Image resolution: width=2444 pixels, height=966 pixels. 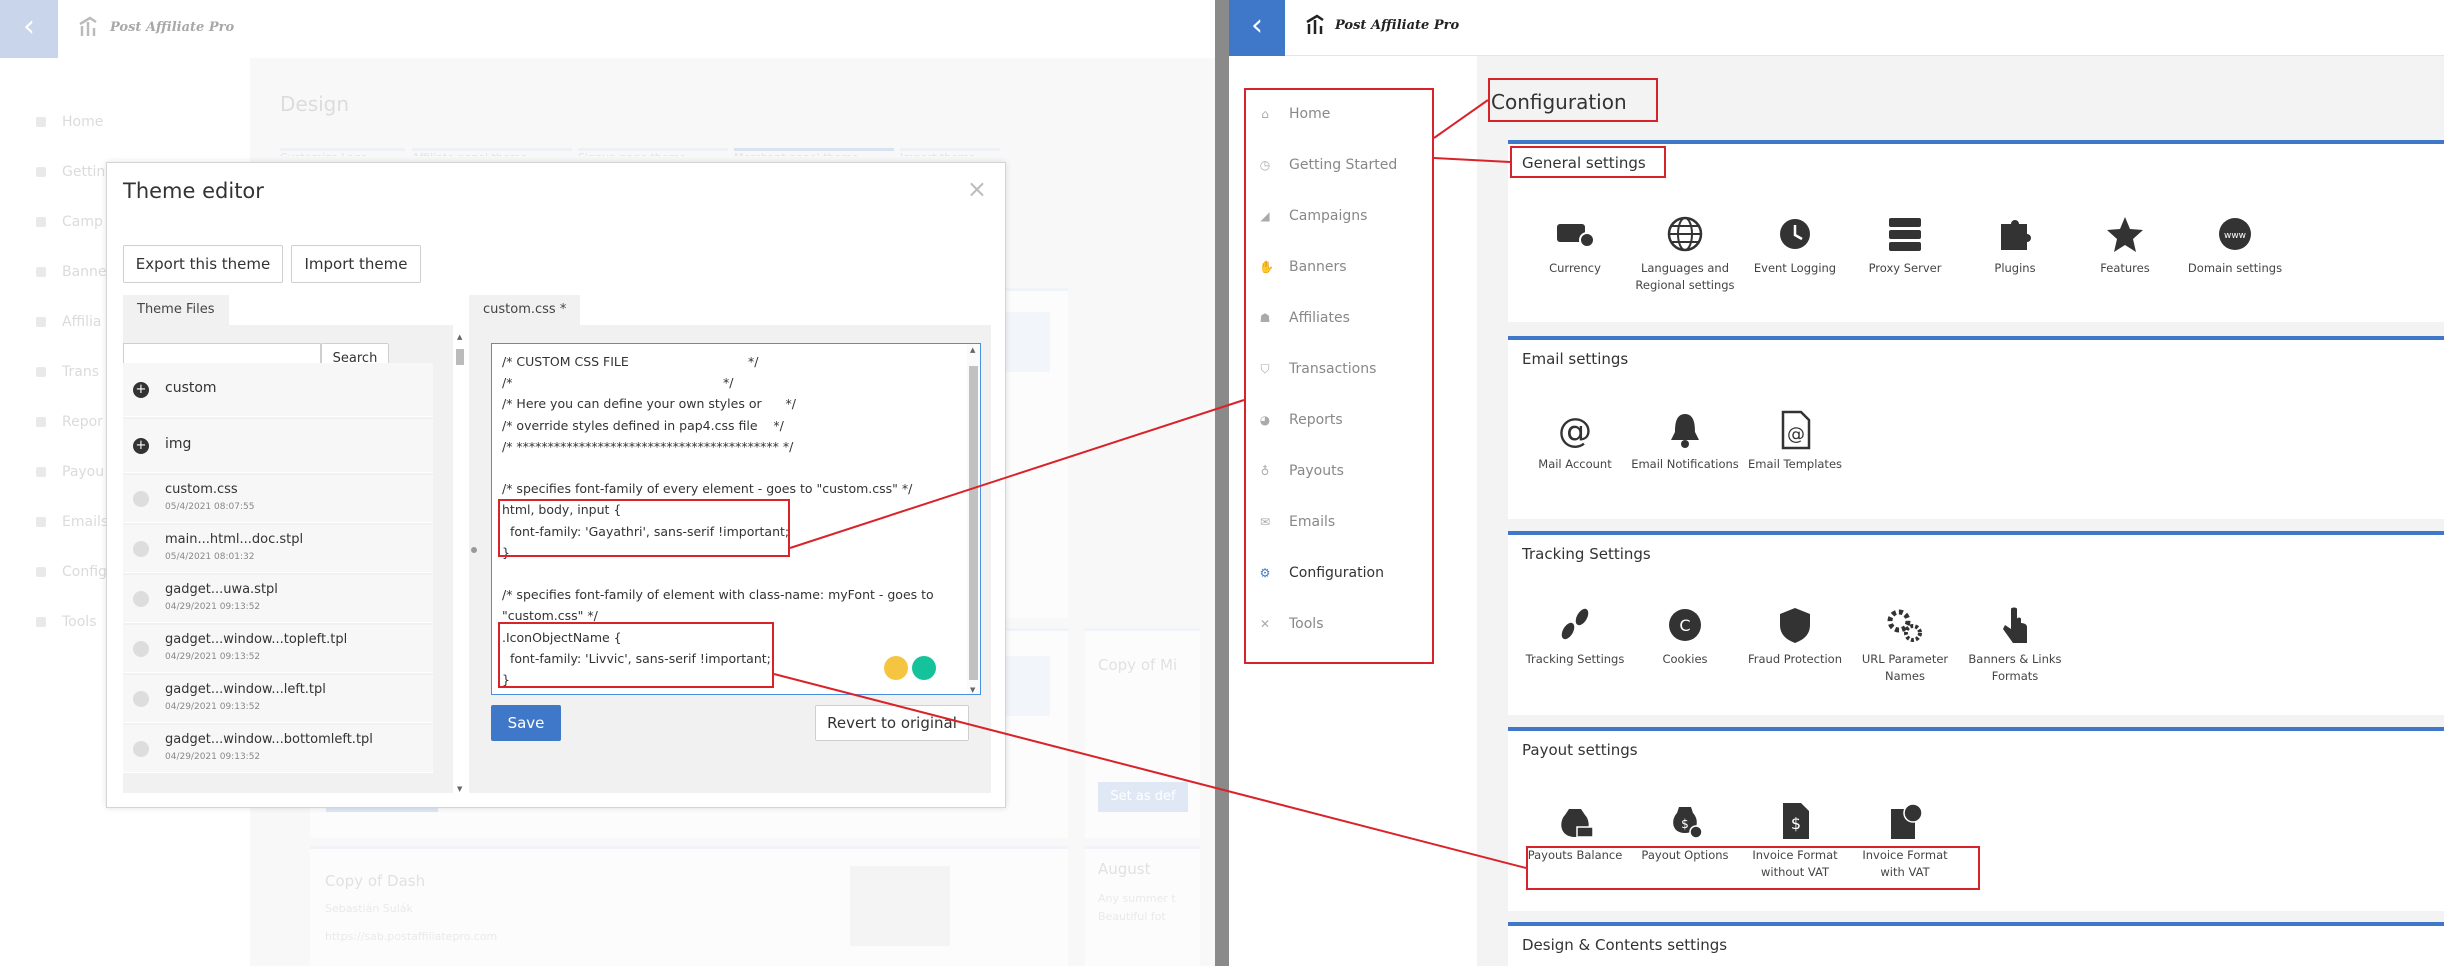 I want to click on config-item-plugins: Plugins, so click(x=2015, y=245).